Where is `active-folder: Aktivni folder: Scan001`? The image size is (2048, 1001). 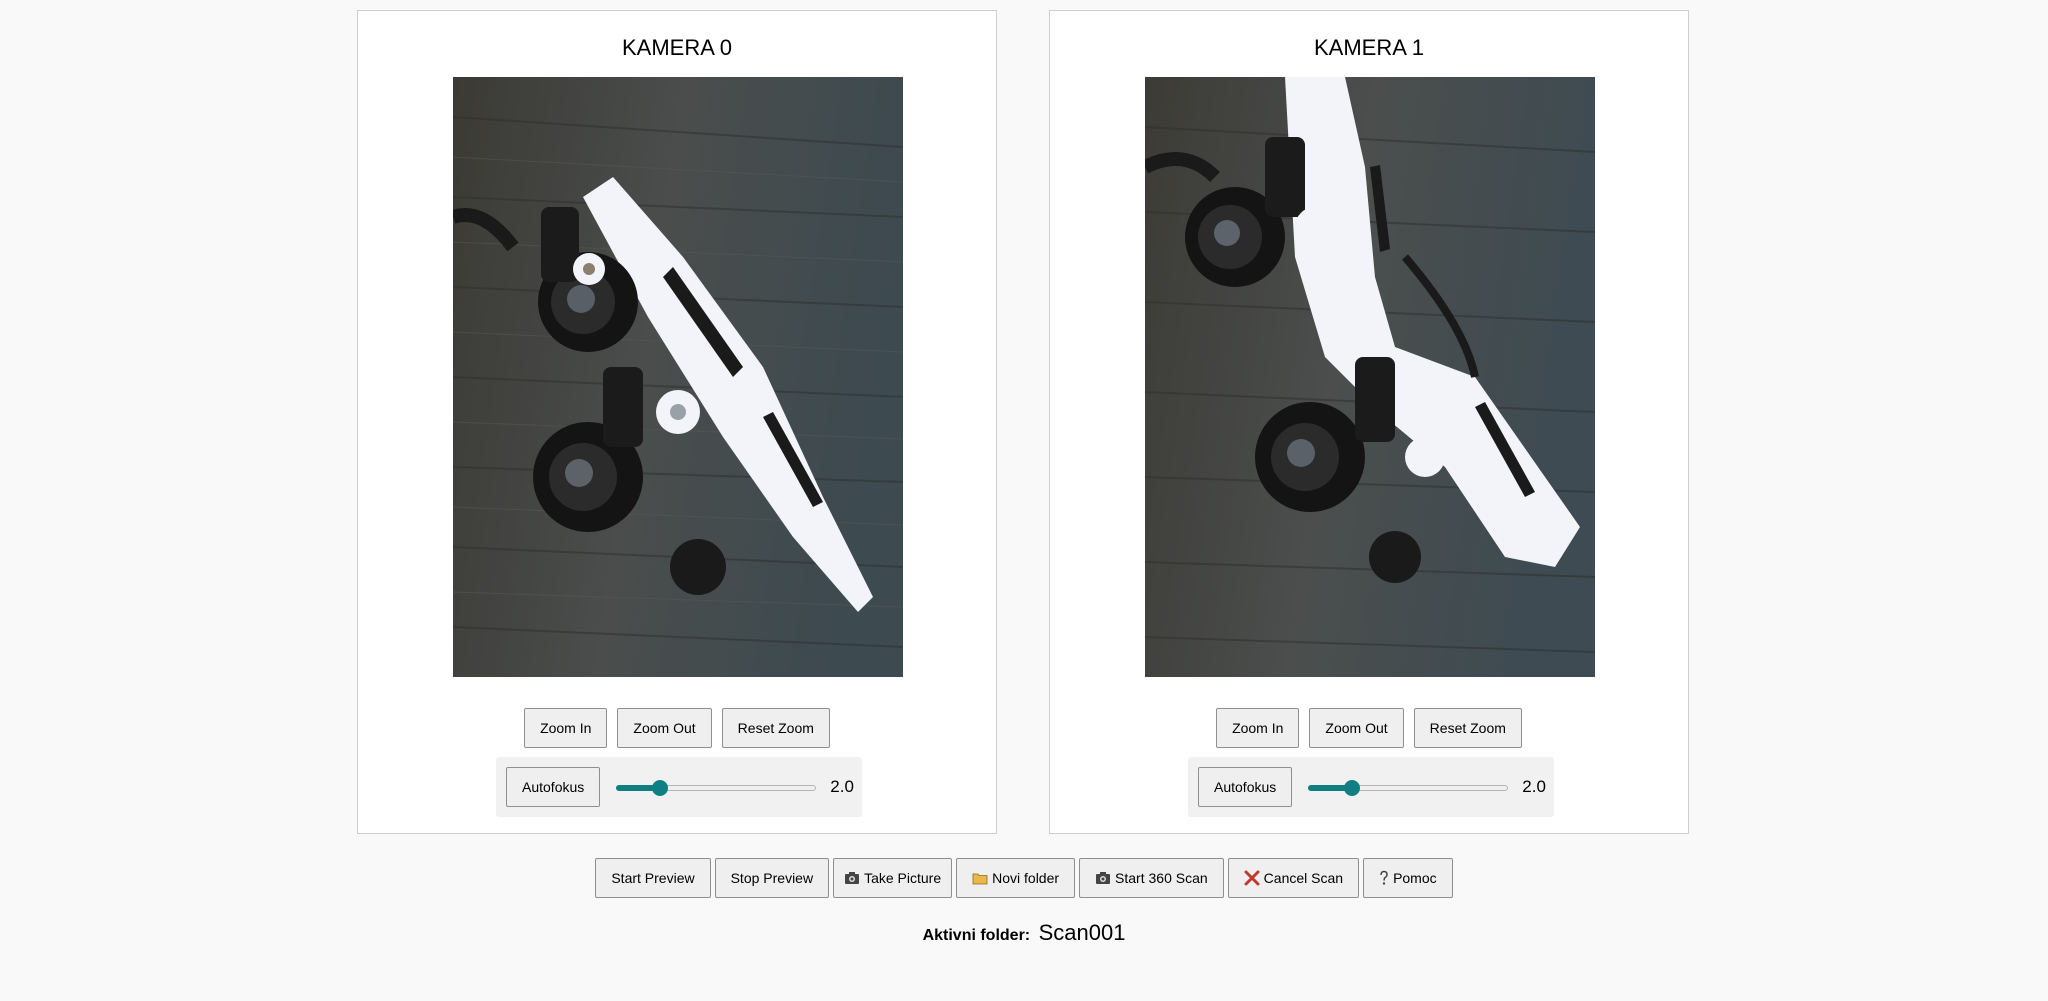 active-folder: Aktivni folder: Scan001 is located at coordinates (1024, 933).